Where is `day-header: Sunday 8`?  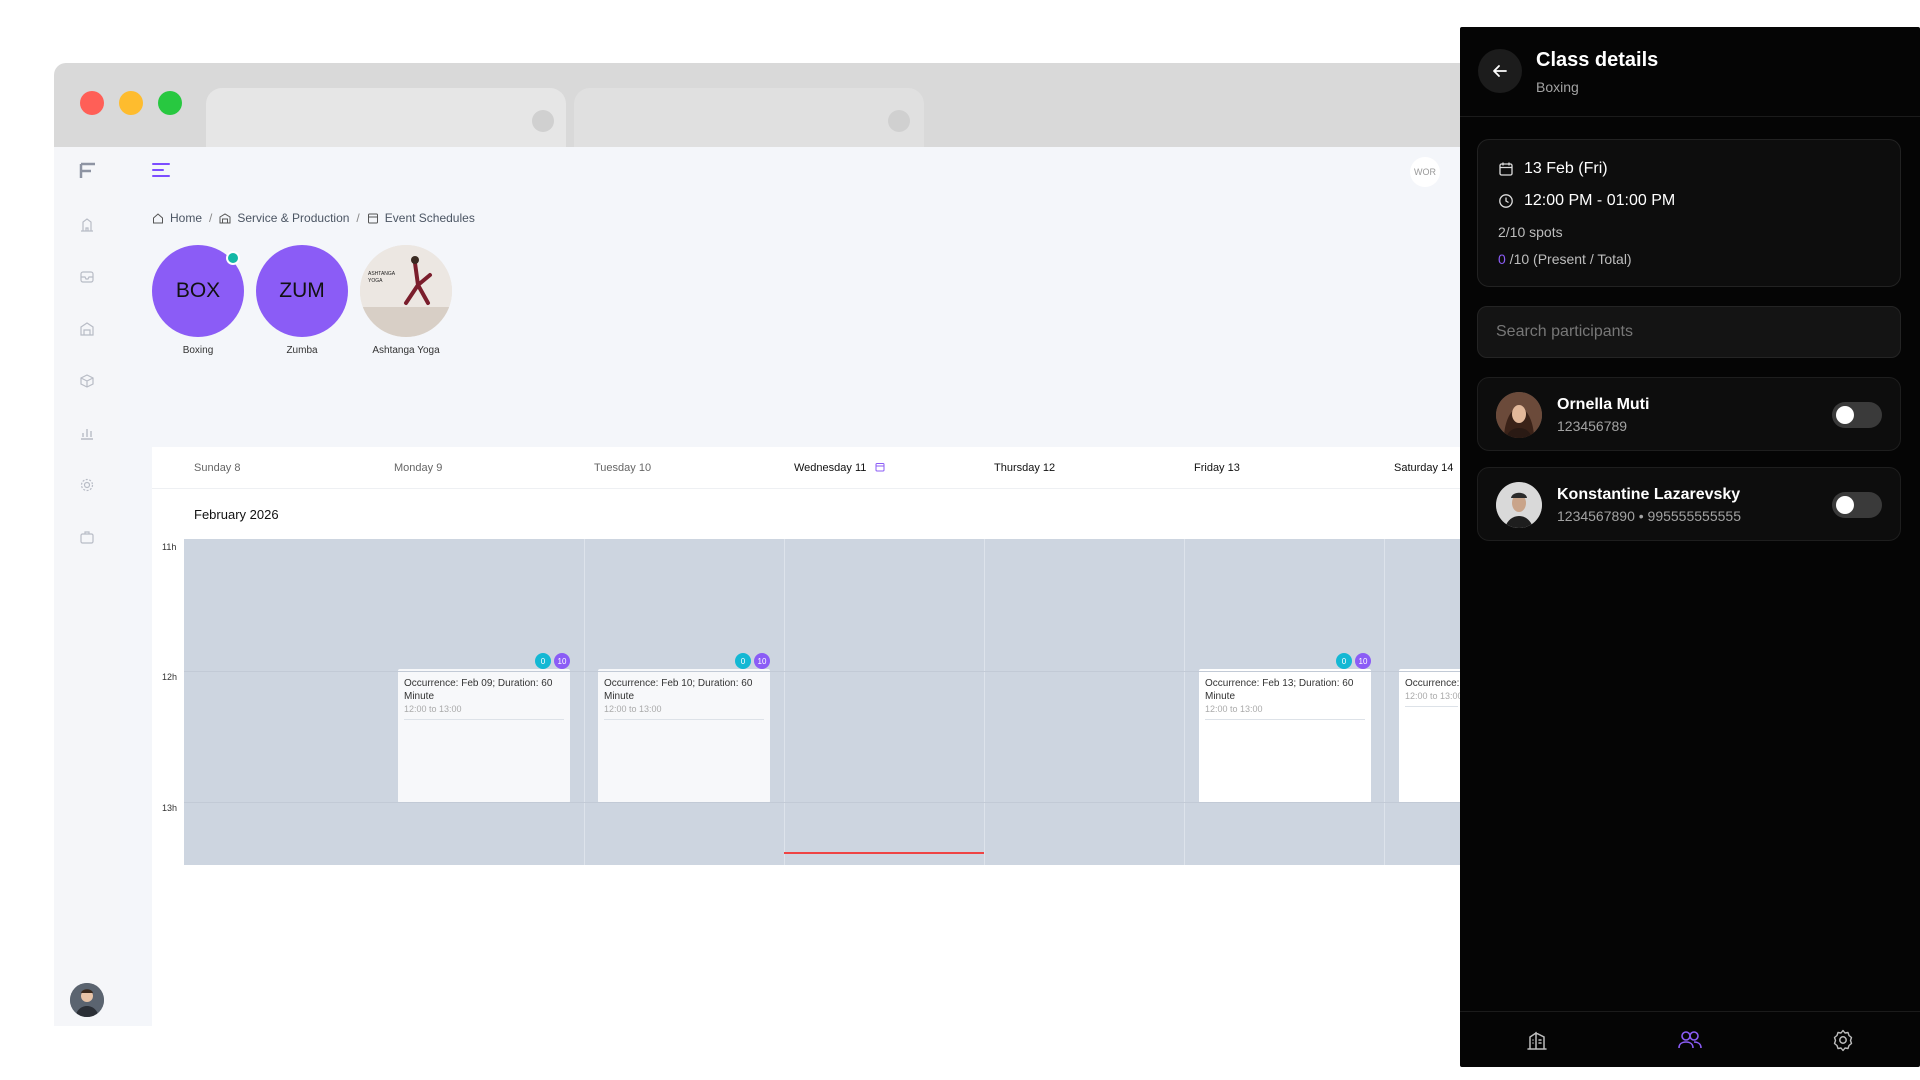 day-header: Sunday 8 is located at coordinates (217, 468).